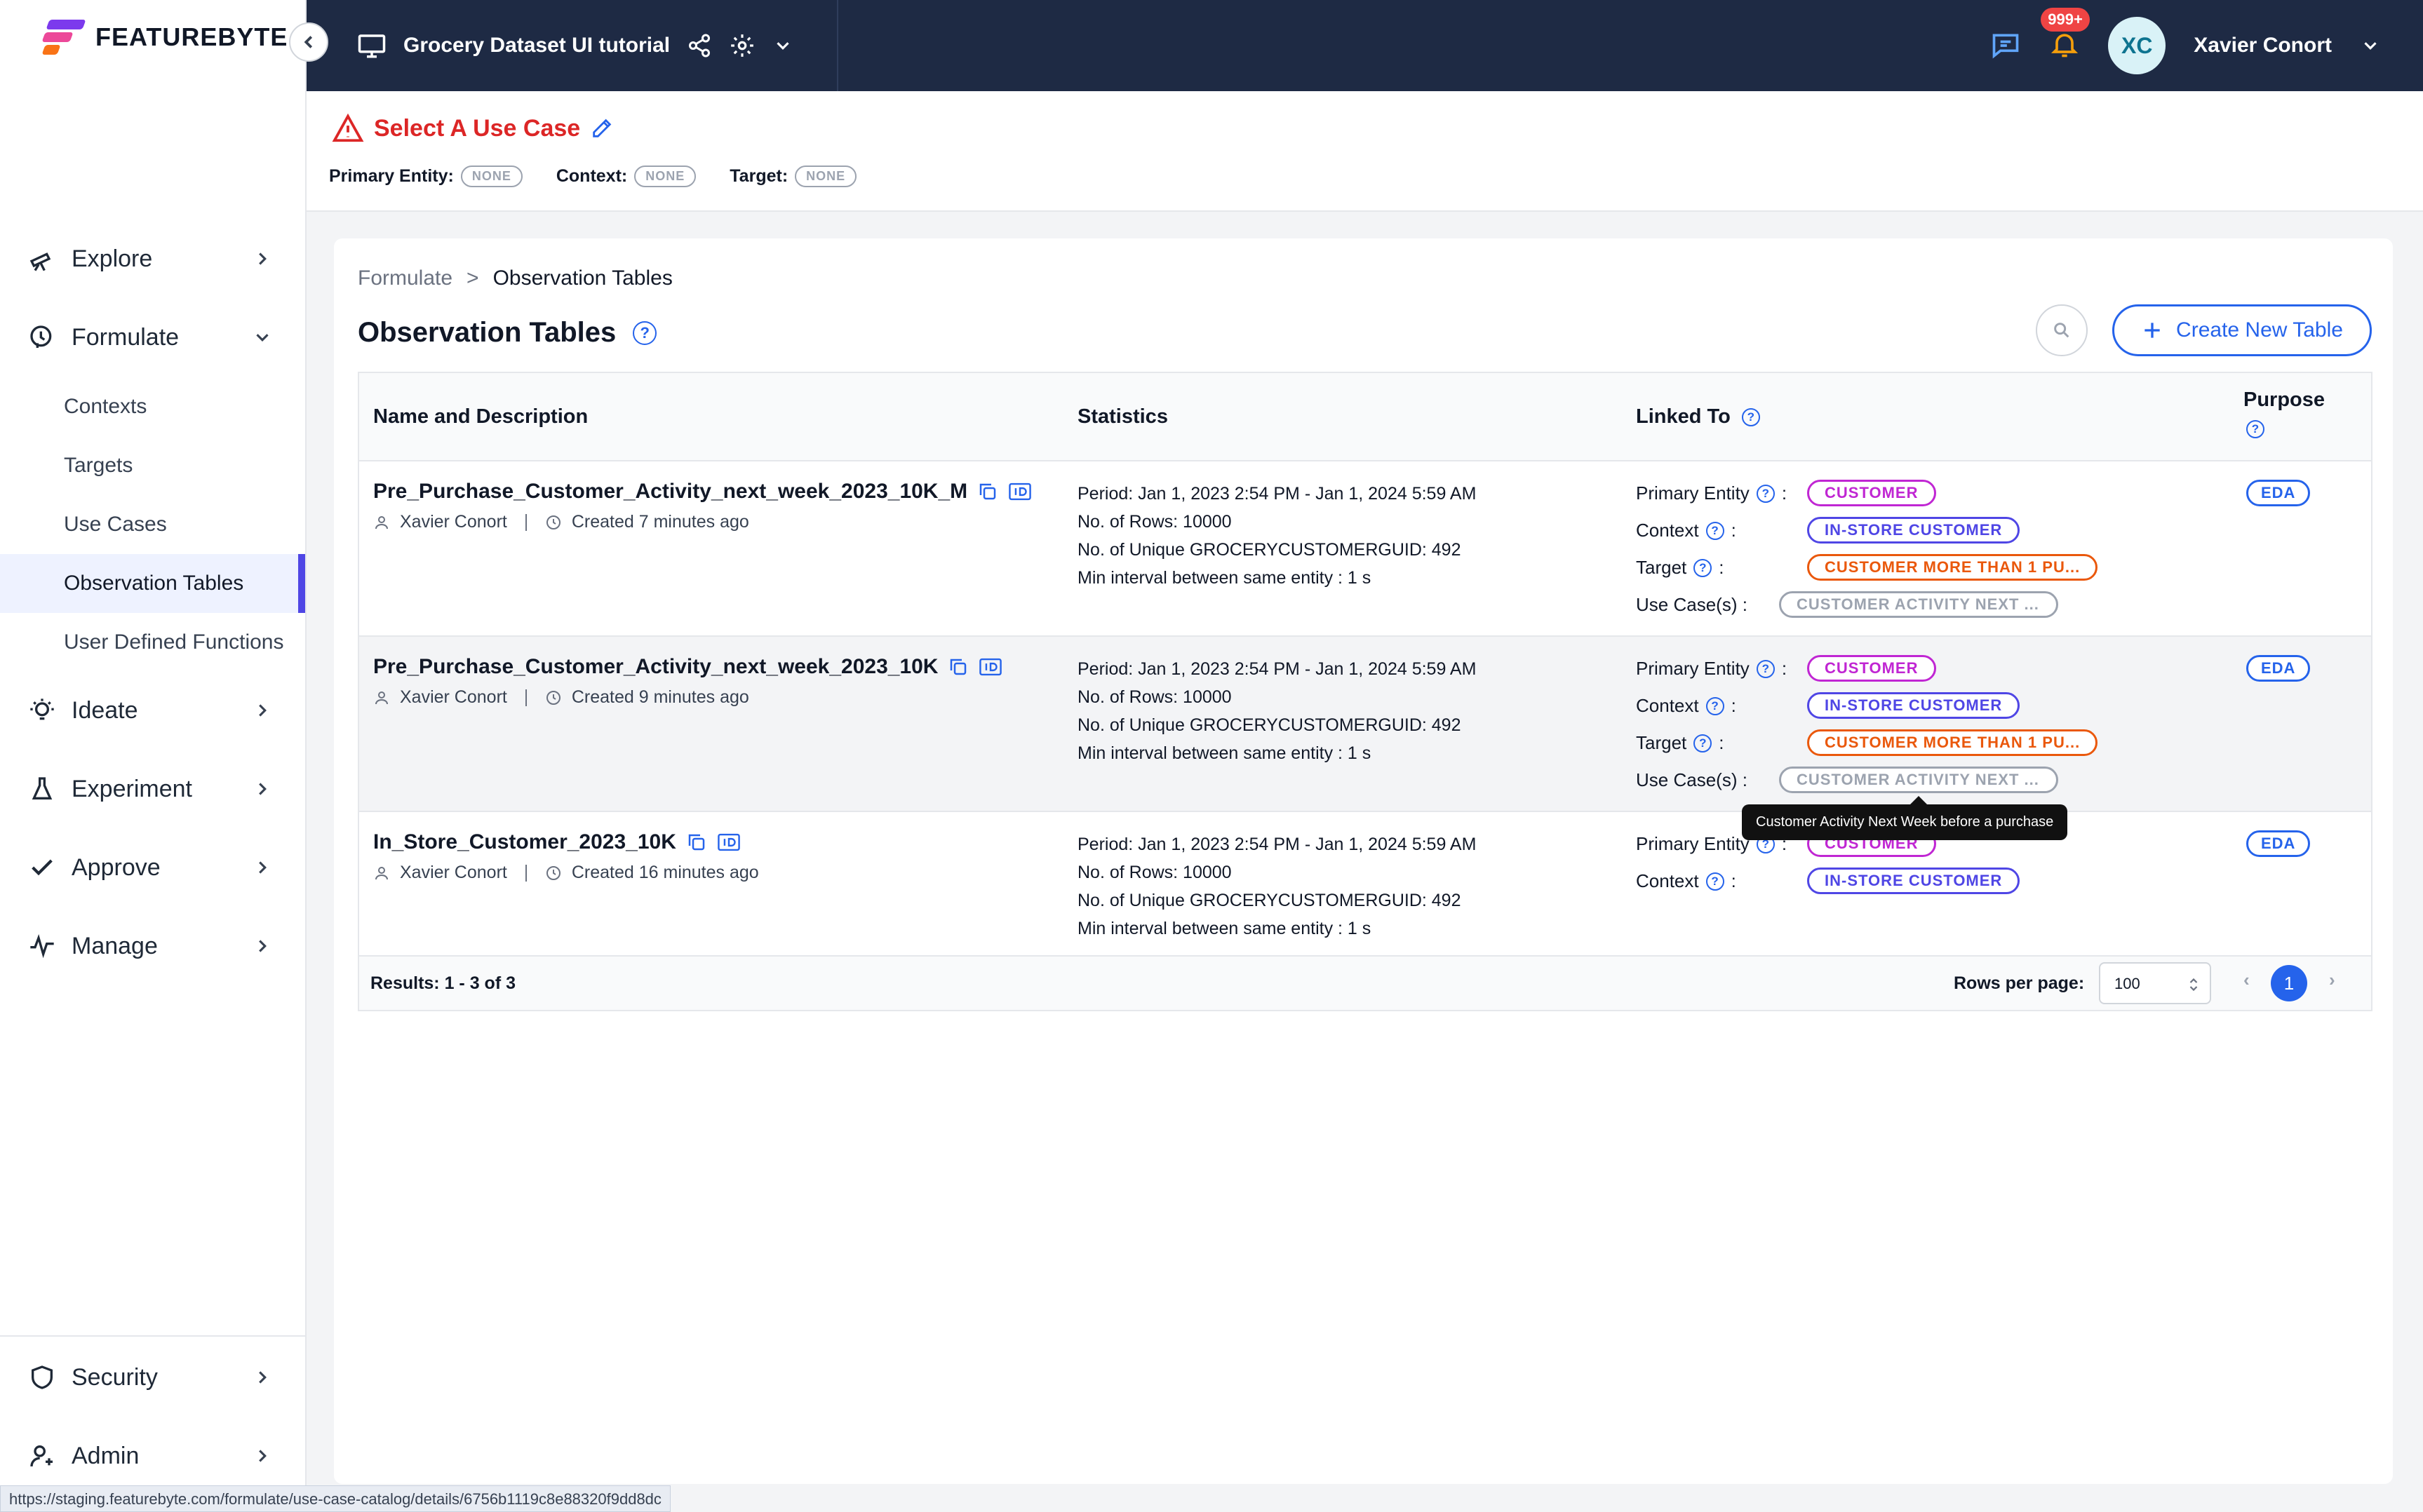  Describe the element at coordinates (153, 1455) in the screenshot. I see `sidebar-item-admin: Admin` at that location.